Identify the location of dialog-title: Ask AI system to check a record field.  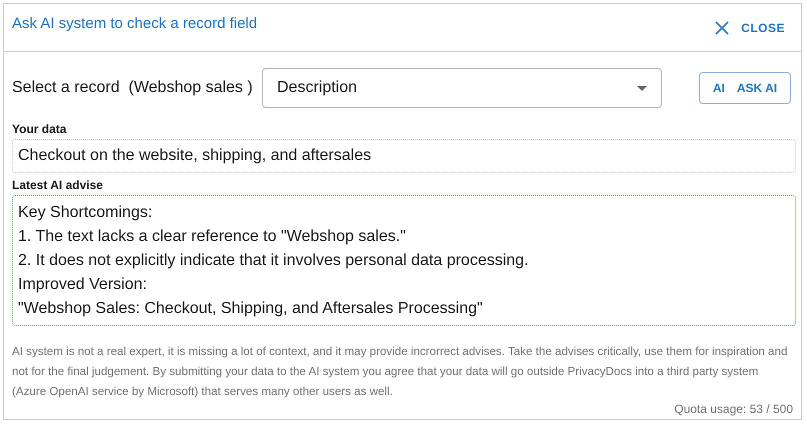
(135, 23).